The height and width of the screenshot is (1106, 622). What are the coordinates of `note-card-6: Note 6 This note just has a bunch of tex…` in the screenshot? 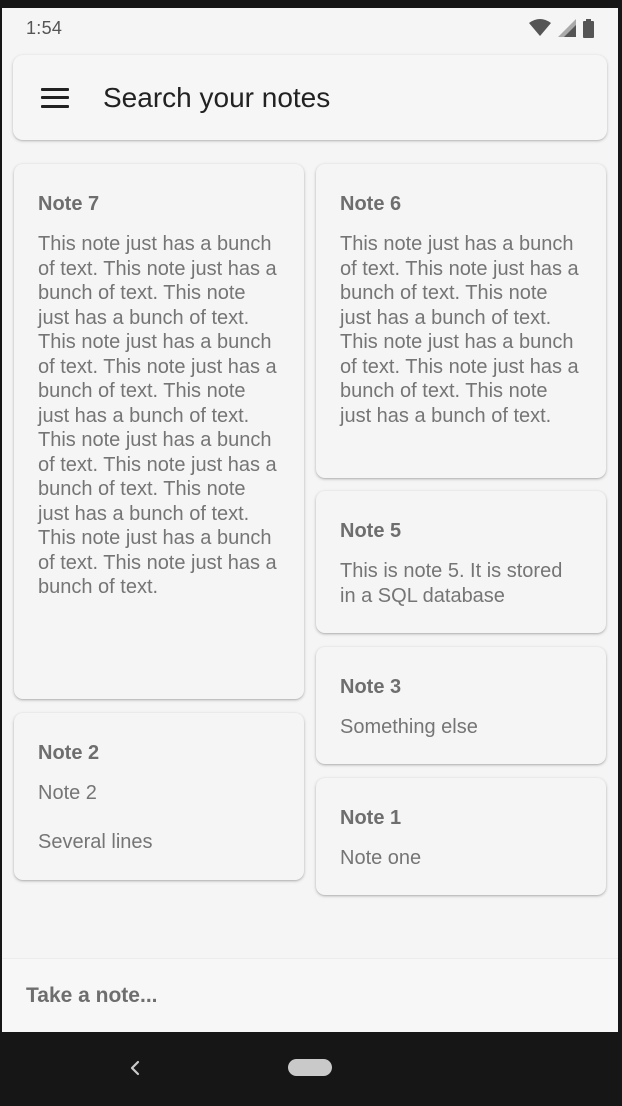 It's located at (461, 321).